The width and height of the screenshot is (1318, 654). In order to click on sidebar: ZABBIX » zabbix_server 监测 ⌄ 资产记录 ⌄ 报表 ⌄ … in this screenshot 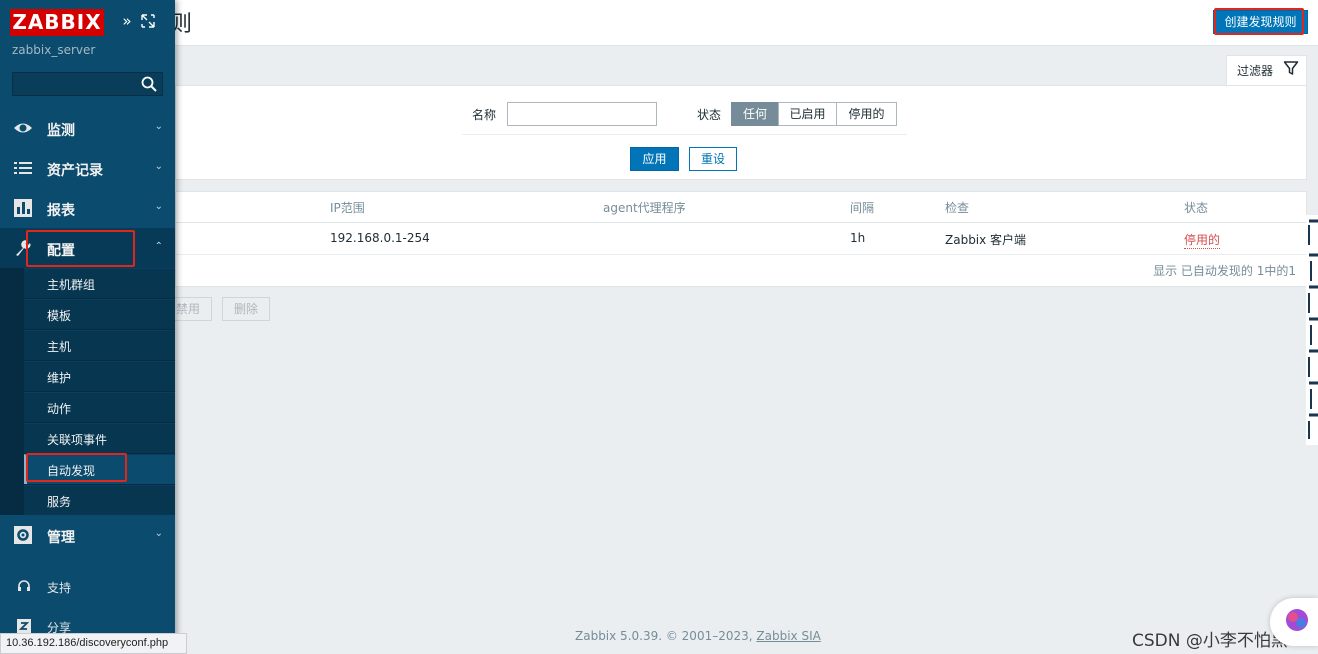, I will do `click(87, 327)`.